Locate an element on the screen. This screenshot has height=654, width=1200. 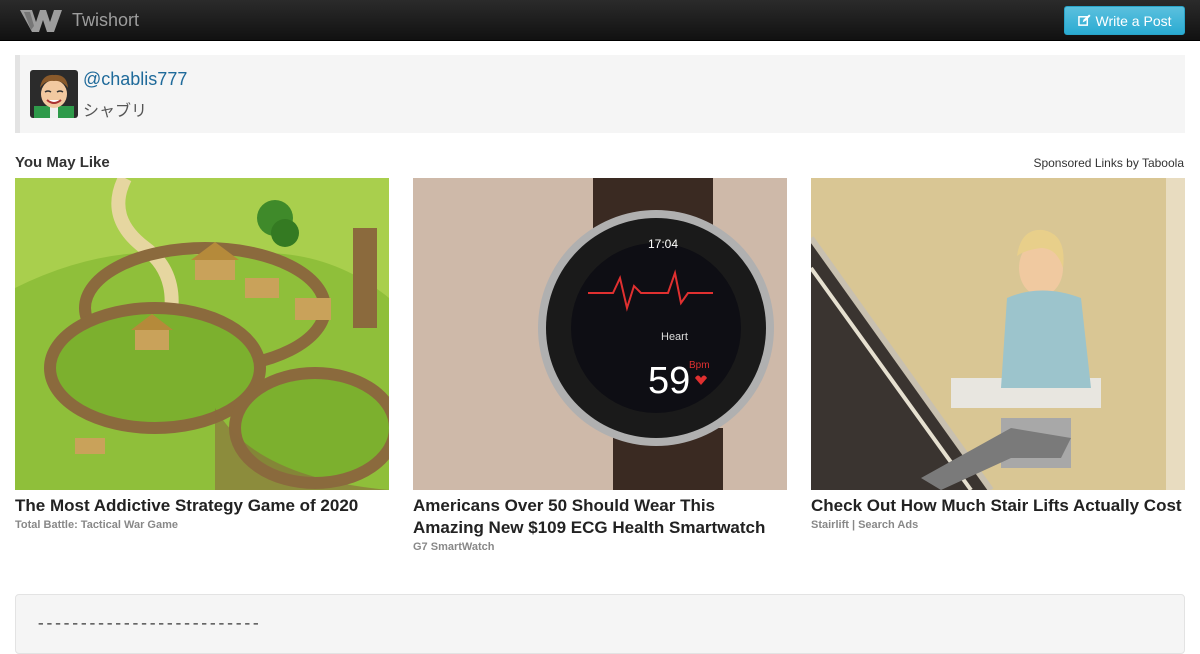
watch-heart-label: Heart is located at coordinates (674, 337).